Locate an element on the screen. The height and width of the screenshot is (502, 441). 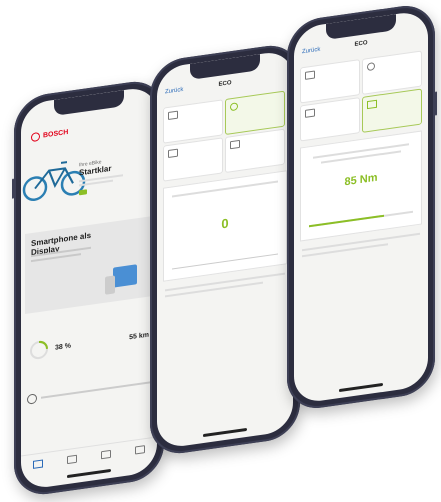
brand-name: BOSCH is located at coordinates (56, 134).